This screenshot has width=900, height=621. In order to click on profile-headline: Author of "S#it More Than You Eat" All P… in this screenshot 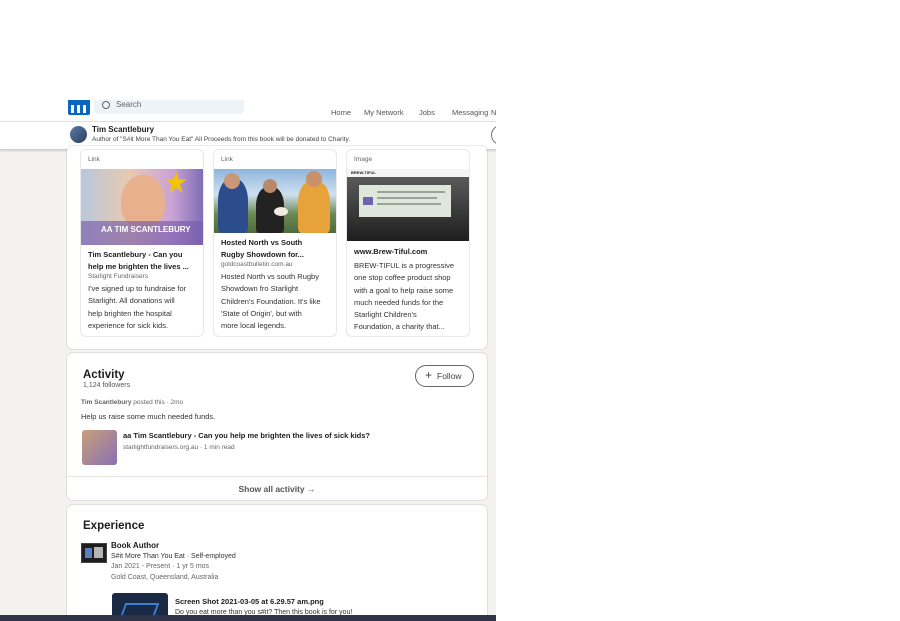, I will do `click(221, 139)`.